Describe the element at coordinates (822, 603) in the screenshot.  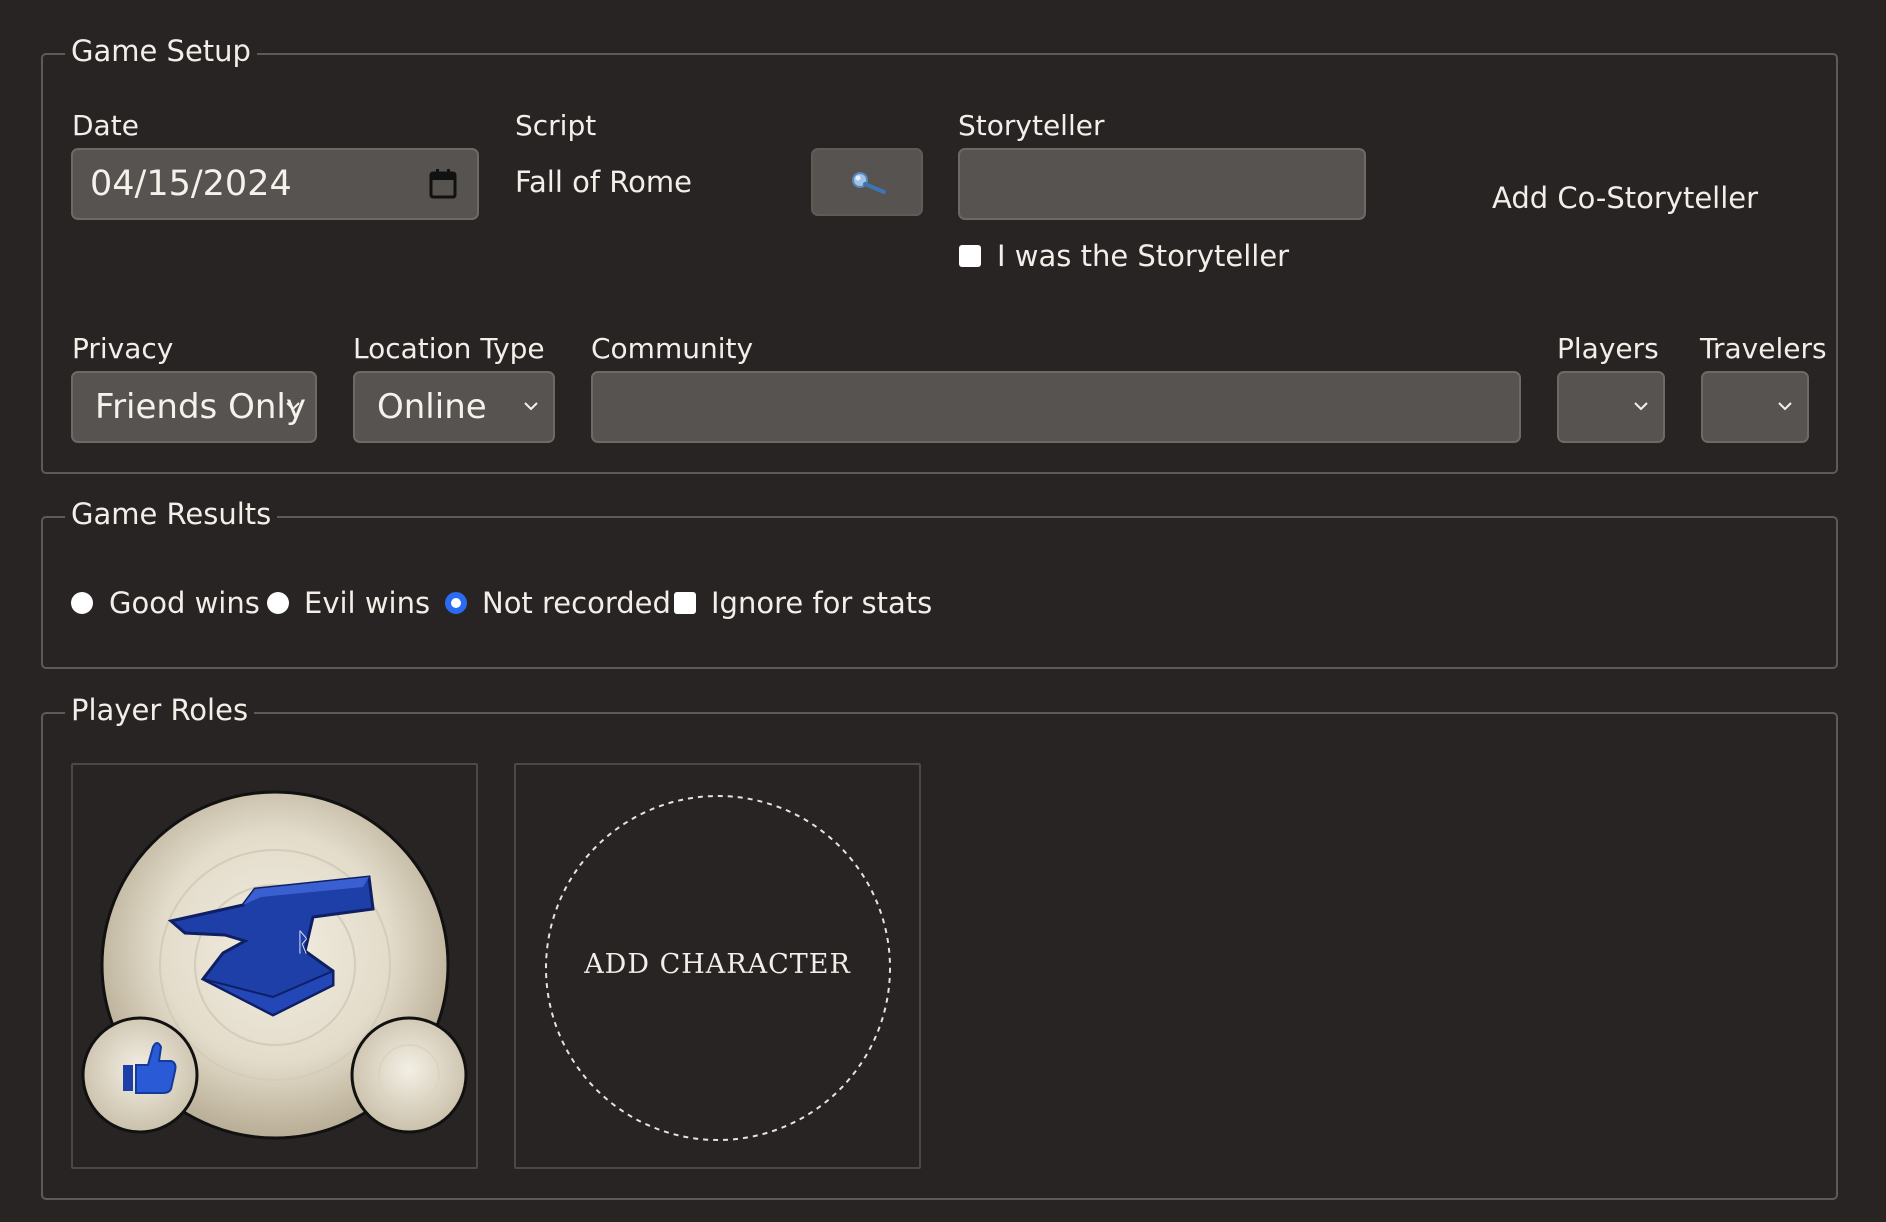
I see `ignore-for-stats-label: Ignore for stats` at that location.